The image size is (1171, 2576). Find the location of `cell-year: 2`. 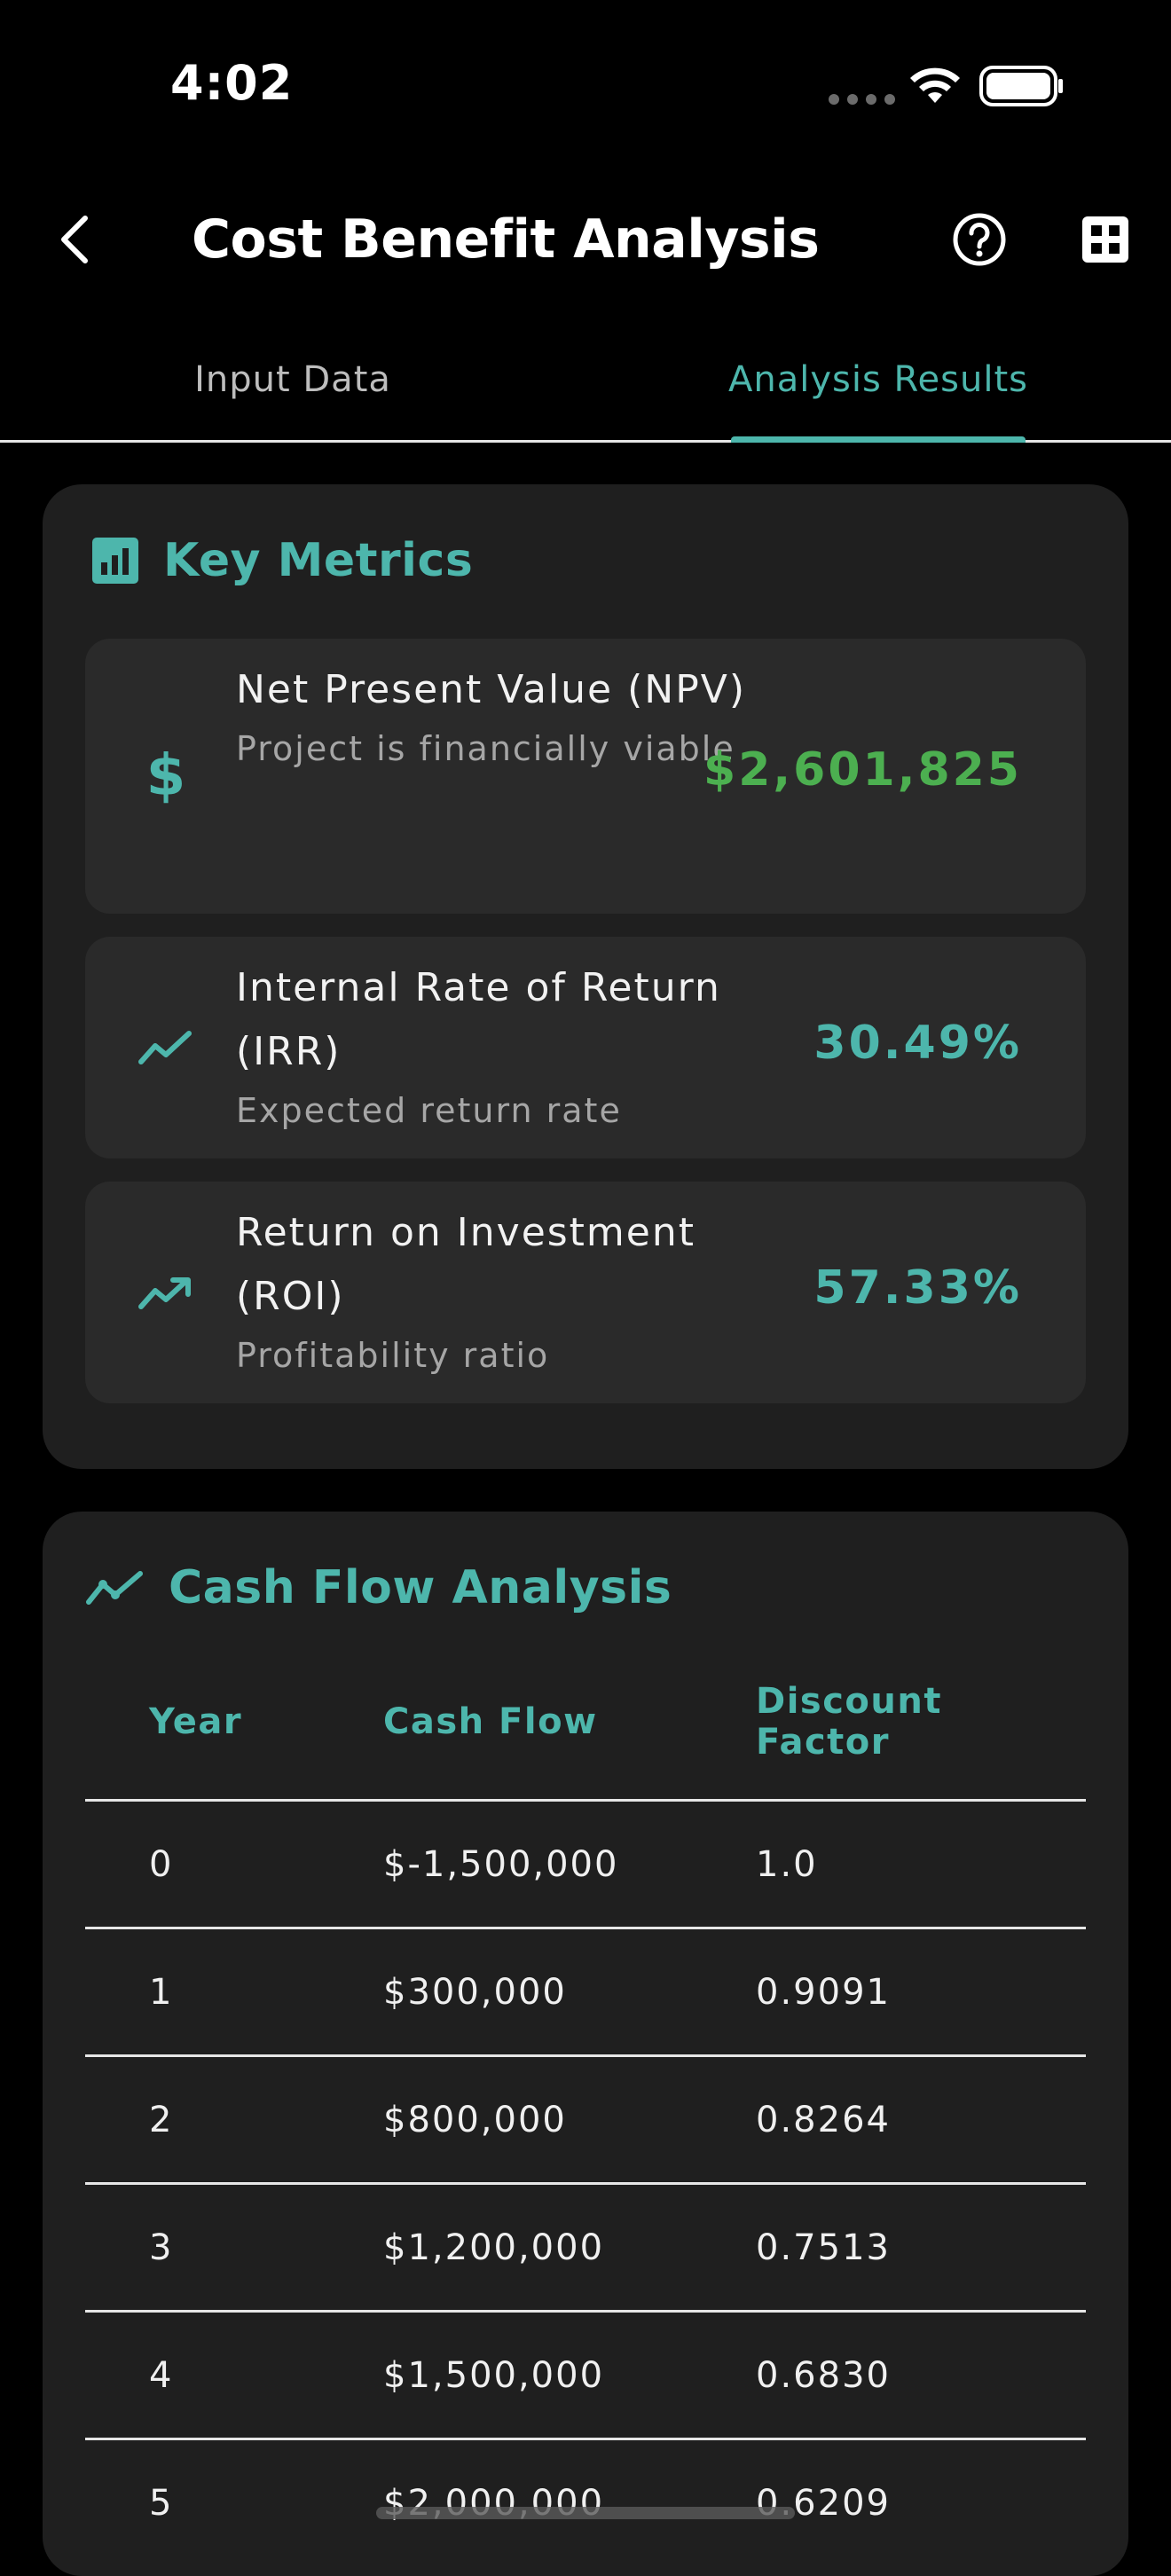

cell-year: 2 is located at coordinates (161, 2119).